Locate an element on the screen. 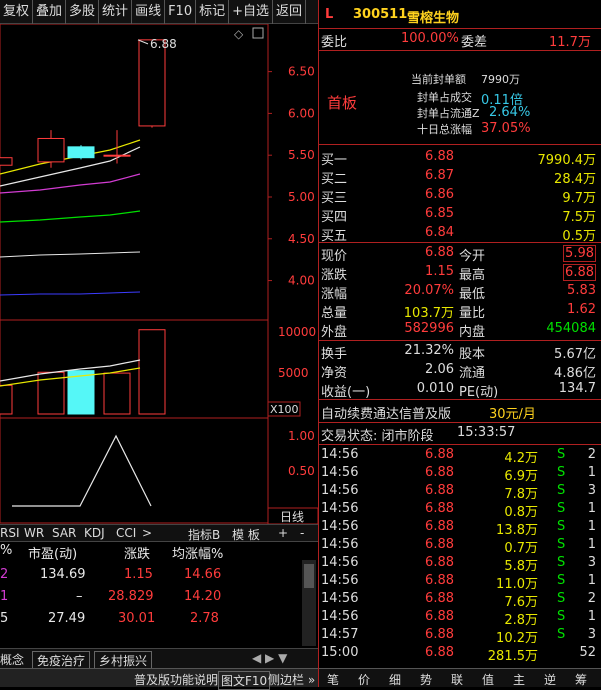  toolbar-btn-diejia: 叠加 is located at coordinates (50, 12).